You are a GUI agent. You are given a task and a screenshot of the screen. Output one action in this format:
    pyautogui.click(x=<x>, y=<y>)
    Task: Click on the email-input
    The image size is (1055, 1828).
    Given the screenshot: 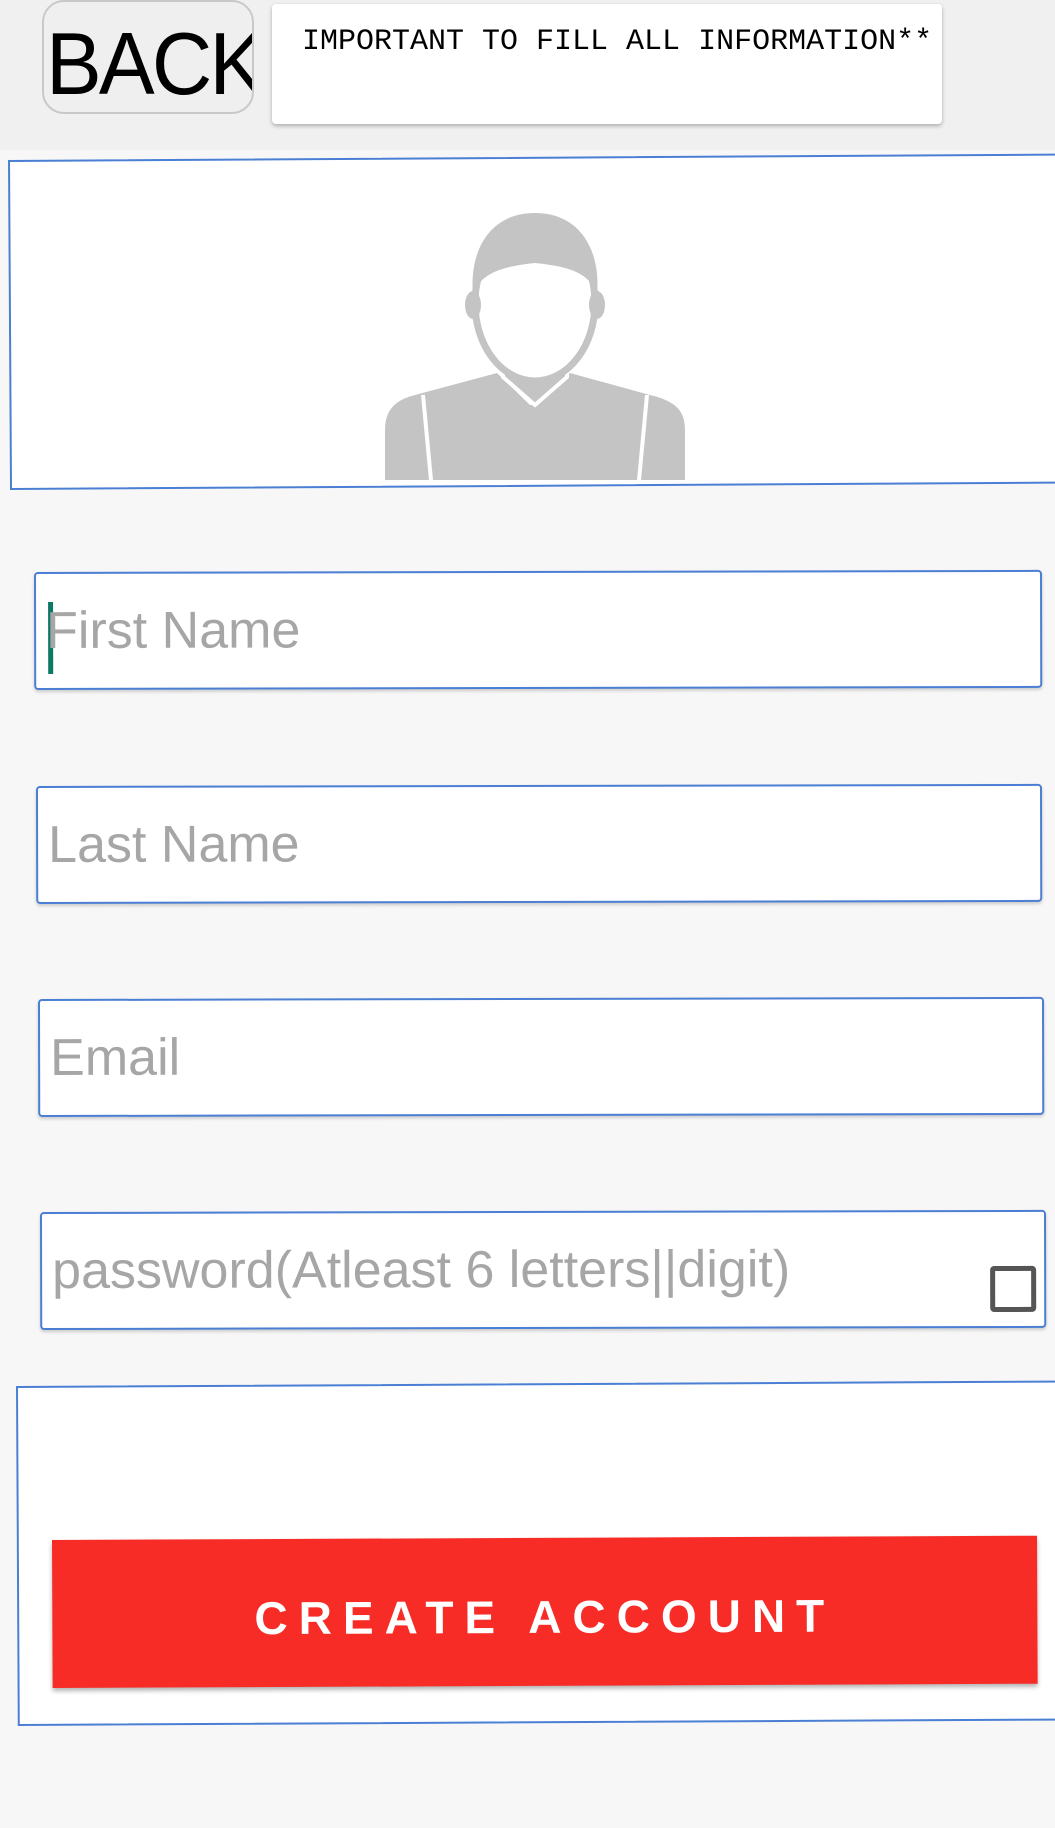 What is the action you would take?
    pyautogui.click(x=541, y=1056)
    